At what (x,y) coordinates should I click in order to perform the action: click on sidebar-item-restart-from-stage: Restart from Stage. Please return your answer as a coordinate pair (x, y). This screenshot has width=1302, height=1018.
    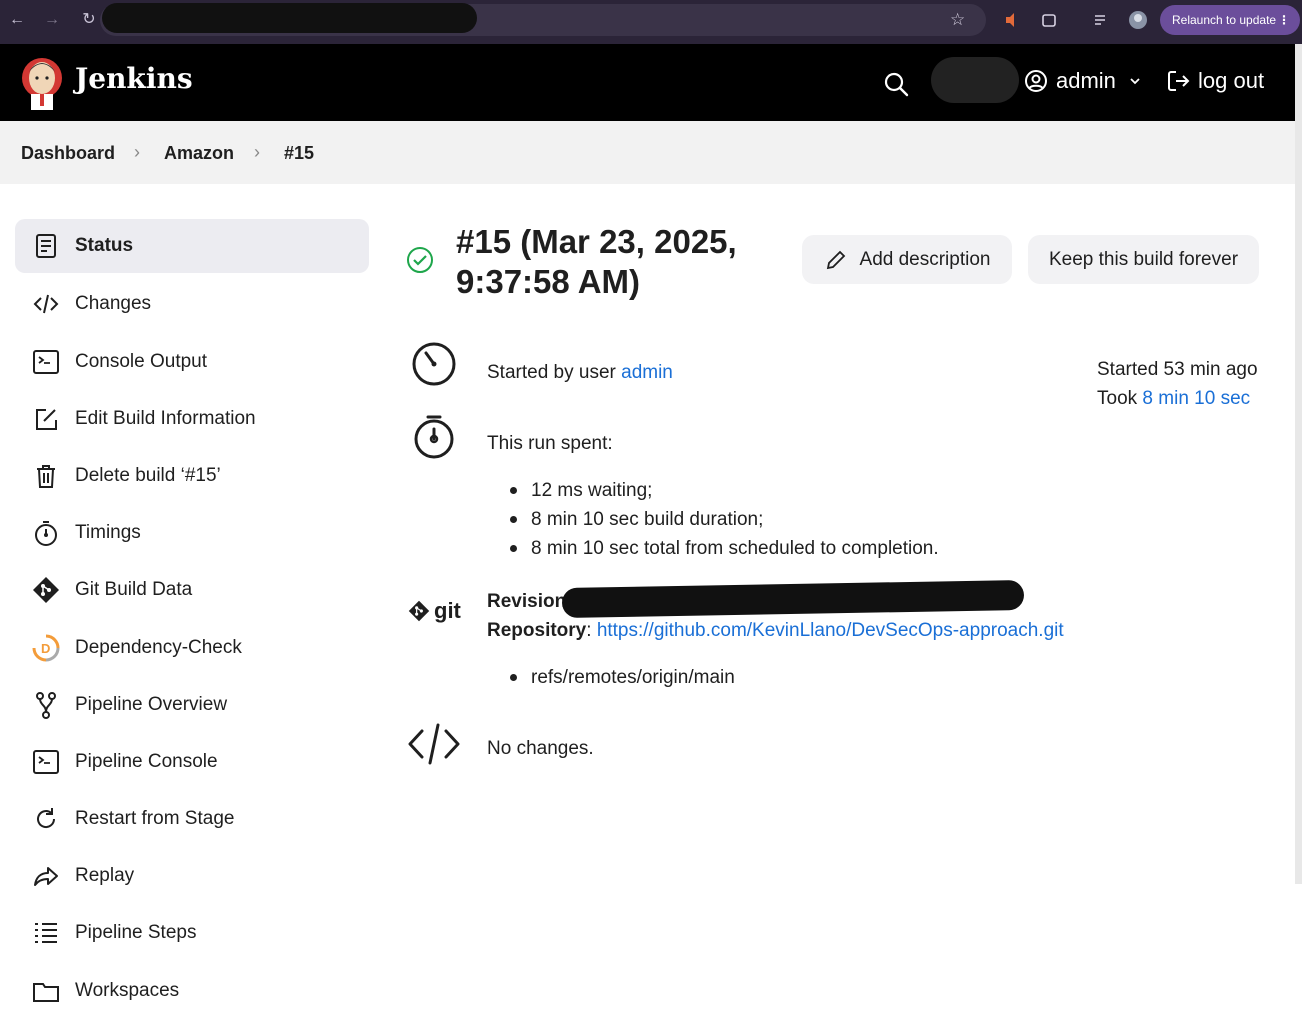
    Looking at the image, I should click on (192, 819).